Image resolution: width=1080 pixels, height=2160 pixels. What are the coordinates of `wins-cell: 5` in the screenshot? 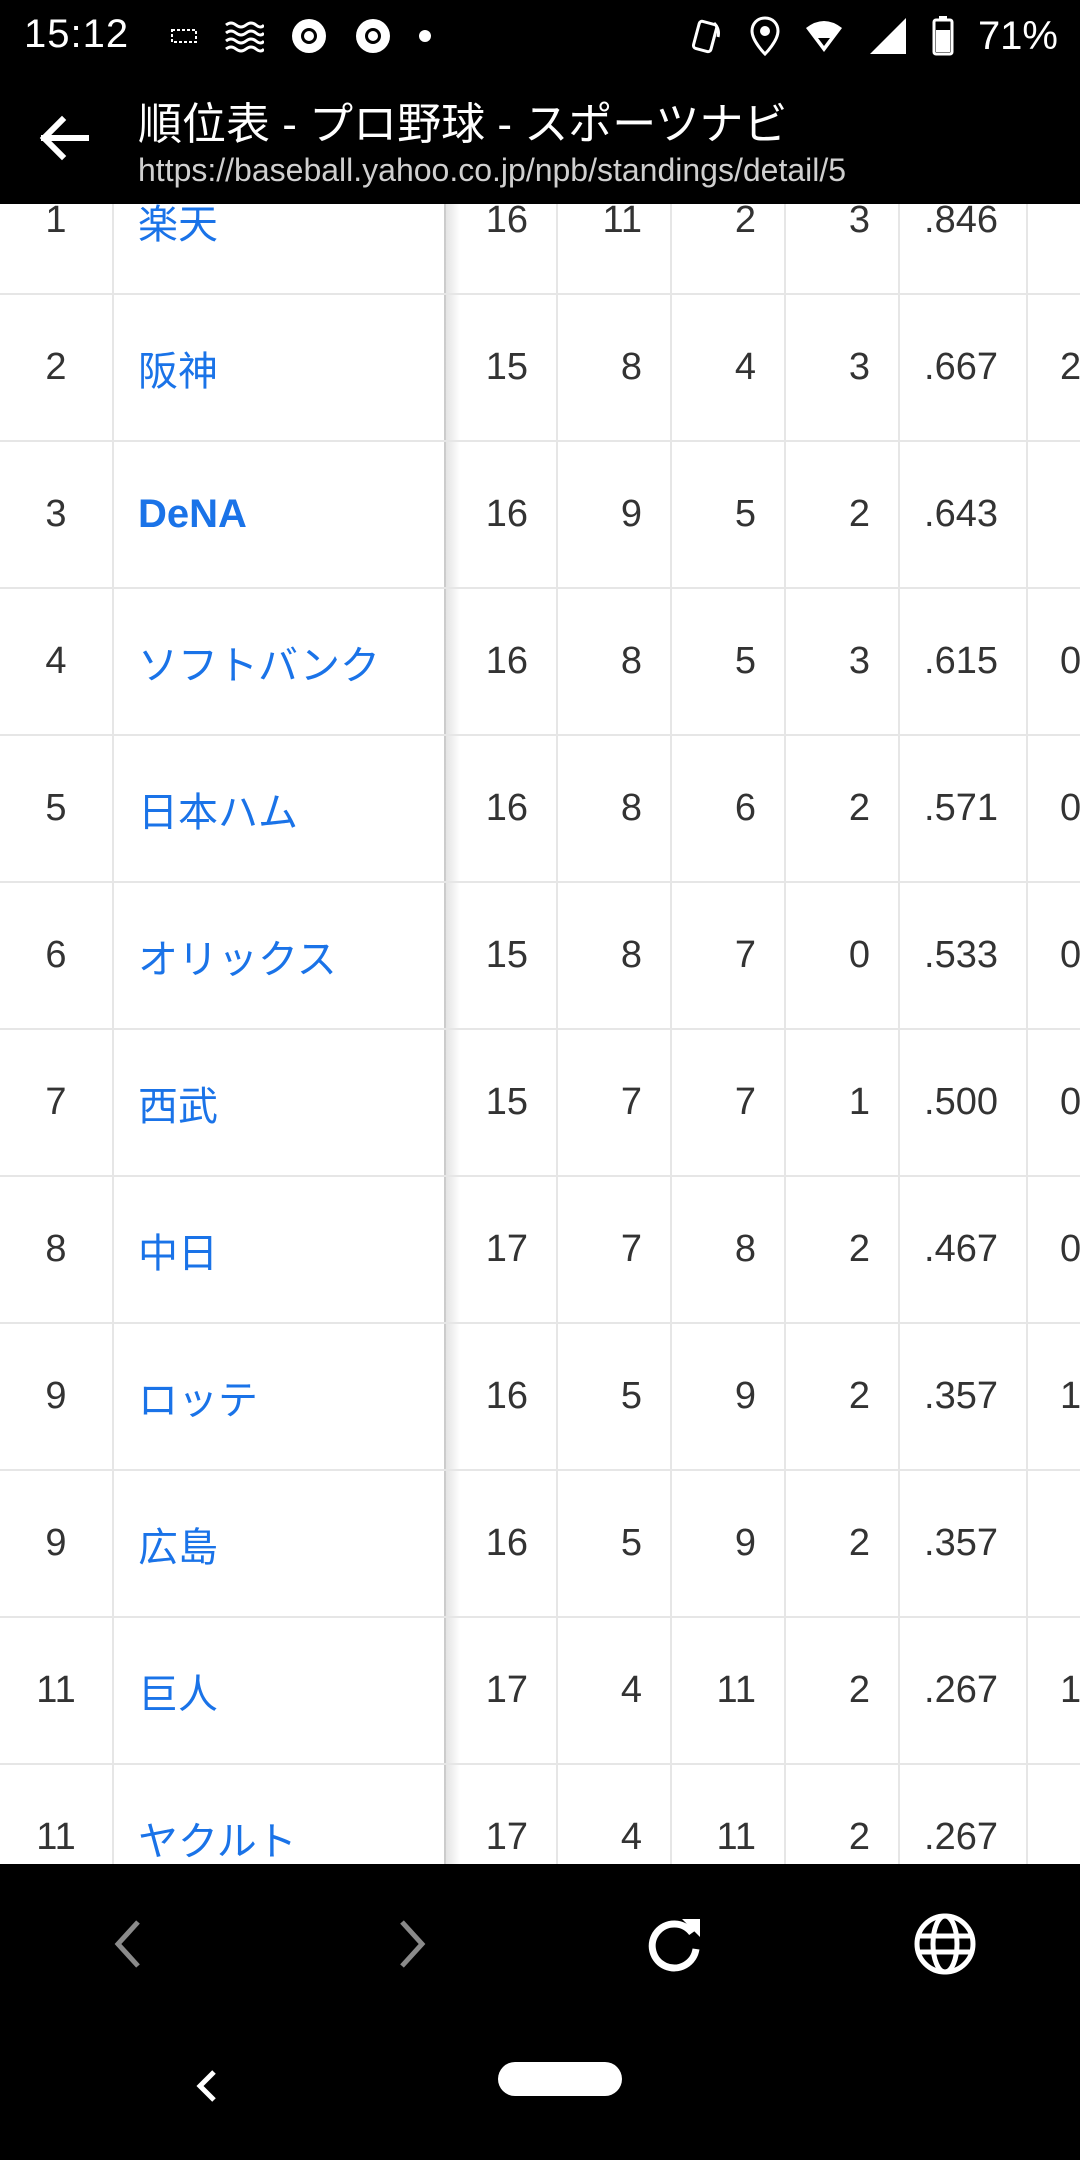 It's located at (631, 1396).